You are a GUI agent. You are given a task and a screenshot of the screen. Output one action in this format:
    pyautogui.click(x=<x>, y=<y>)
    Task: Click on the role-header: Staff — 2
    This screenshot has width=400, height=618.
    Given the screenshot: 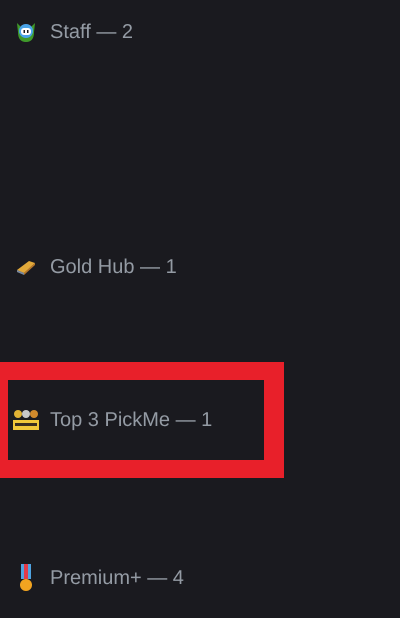 What is the action you would take?
    pyautogui.click(x=92, y=32)
    